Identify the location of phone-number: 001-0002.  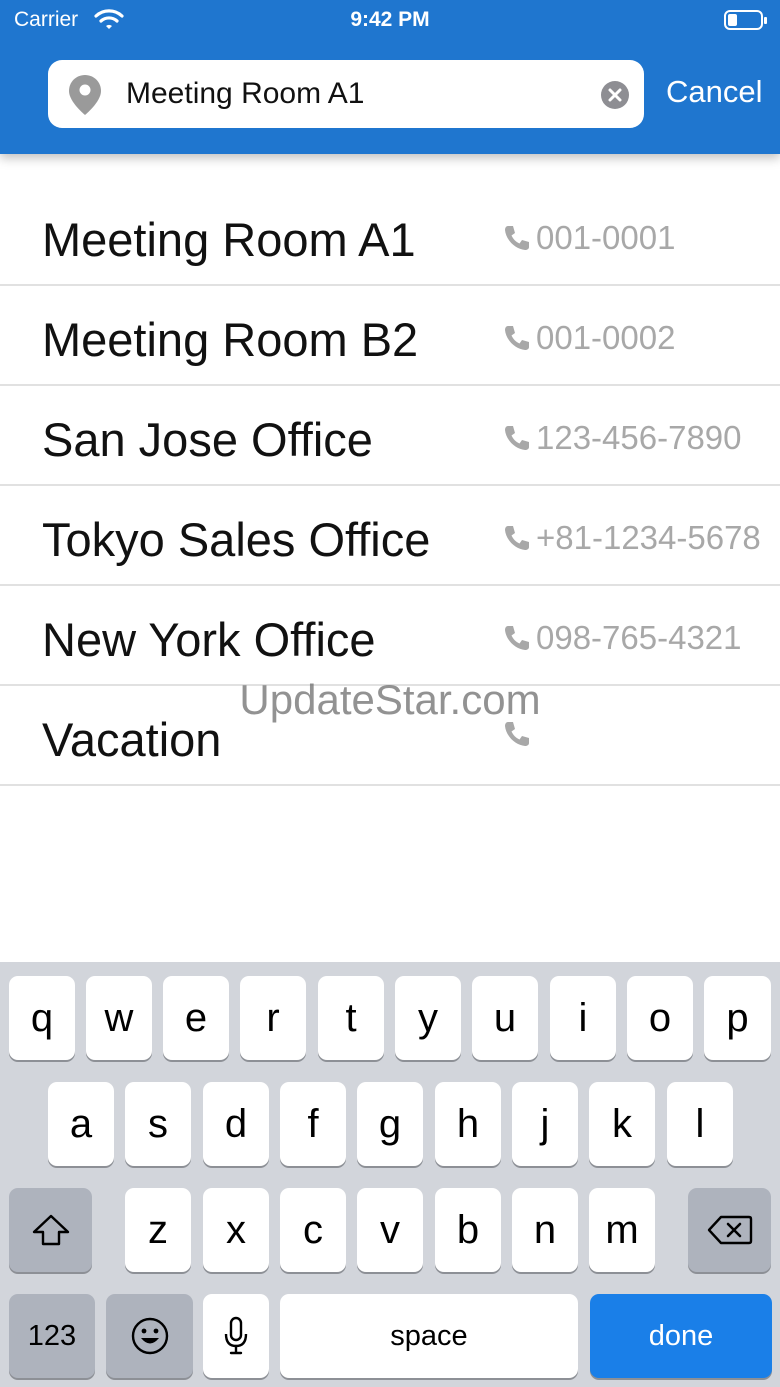
(606, 337).